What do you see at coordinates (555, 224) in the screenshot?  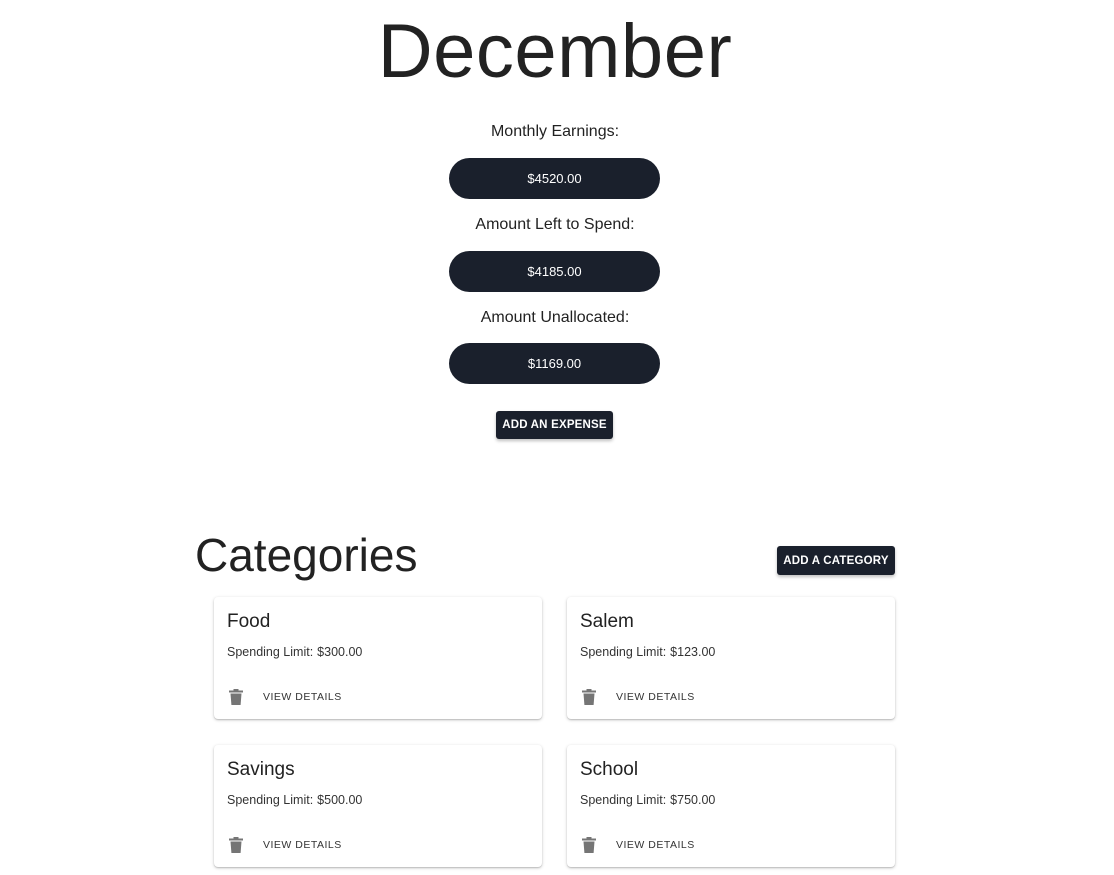 I see `amount-left-label: Amount Left to Spend:` at bounding box center [555, 224].